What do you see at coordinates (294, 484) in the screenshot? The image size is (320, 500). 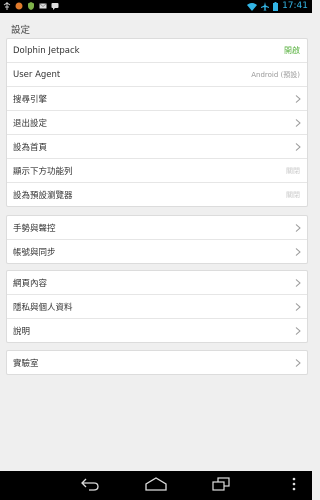 I see `menu-button` at bounding box center [294, 484].